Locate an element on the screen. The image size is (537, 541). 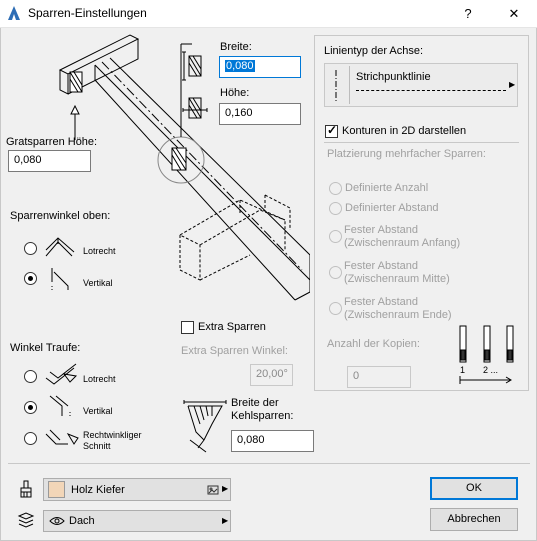
eave-plumb-icon is located at coordinates (61, 374).